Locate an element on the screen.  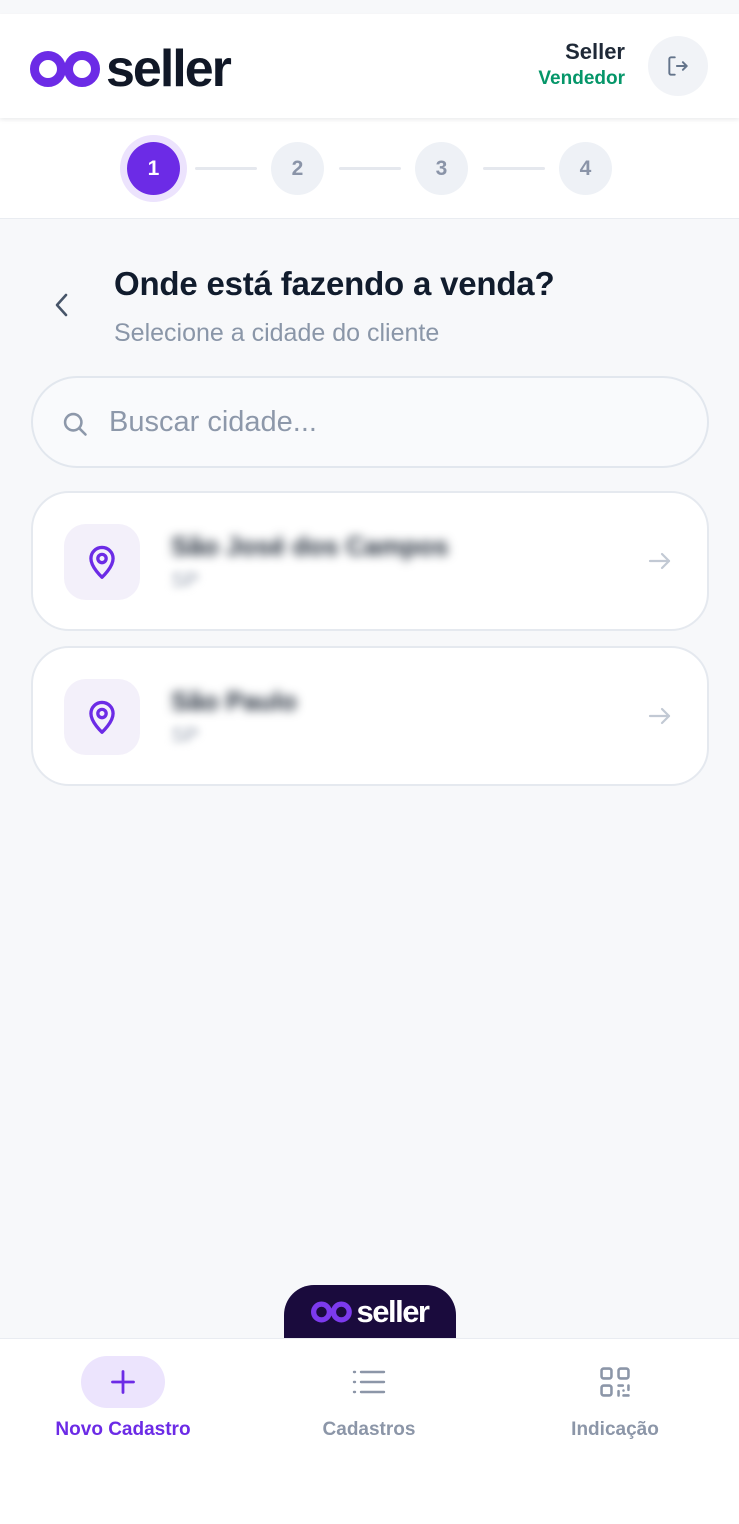
city-card: São José dos Campos SP is located at coordinates (370, 561).